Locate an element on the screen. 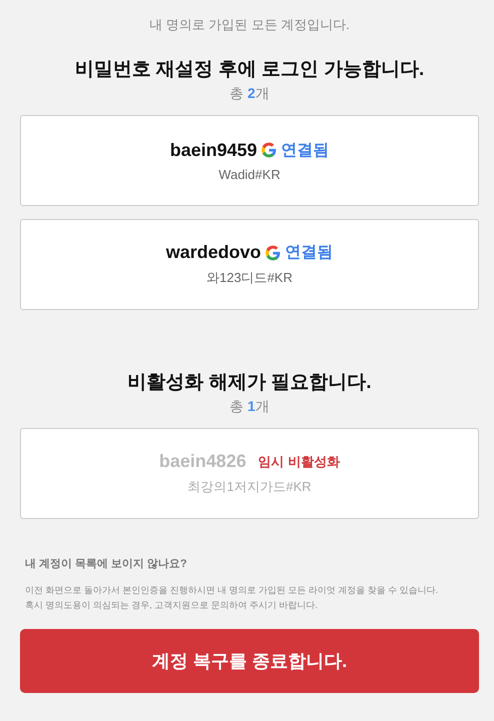 This screenshot has width=494, height=721. account-card: baein9459 연결됨 Wadid#KR is located at coordinates (249, 160).